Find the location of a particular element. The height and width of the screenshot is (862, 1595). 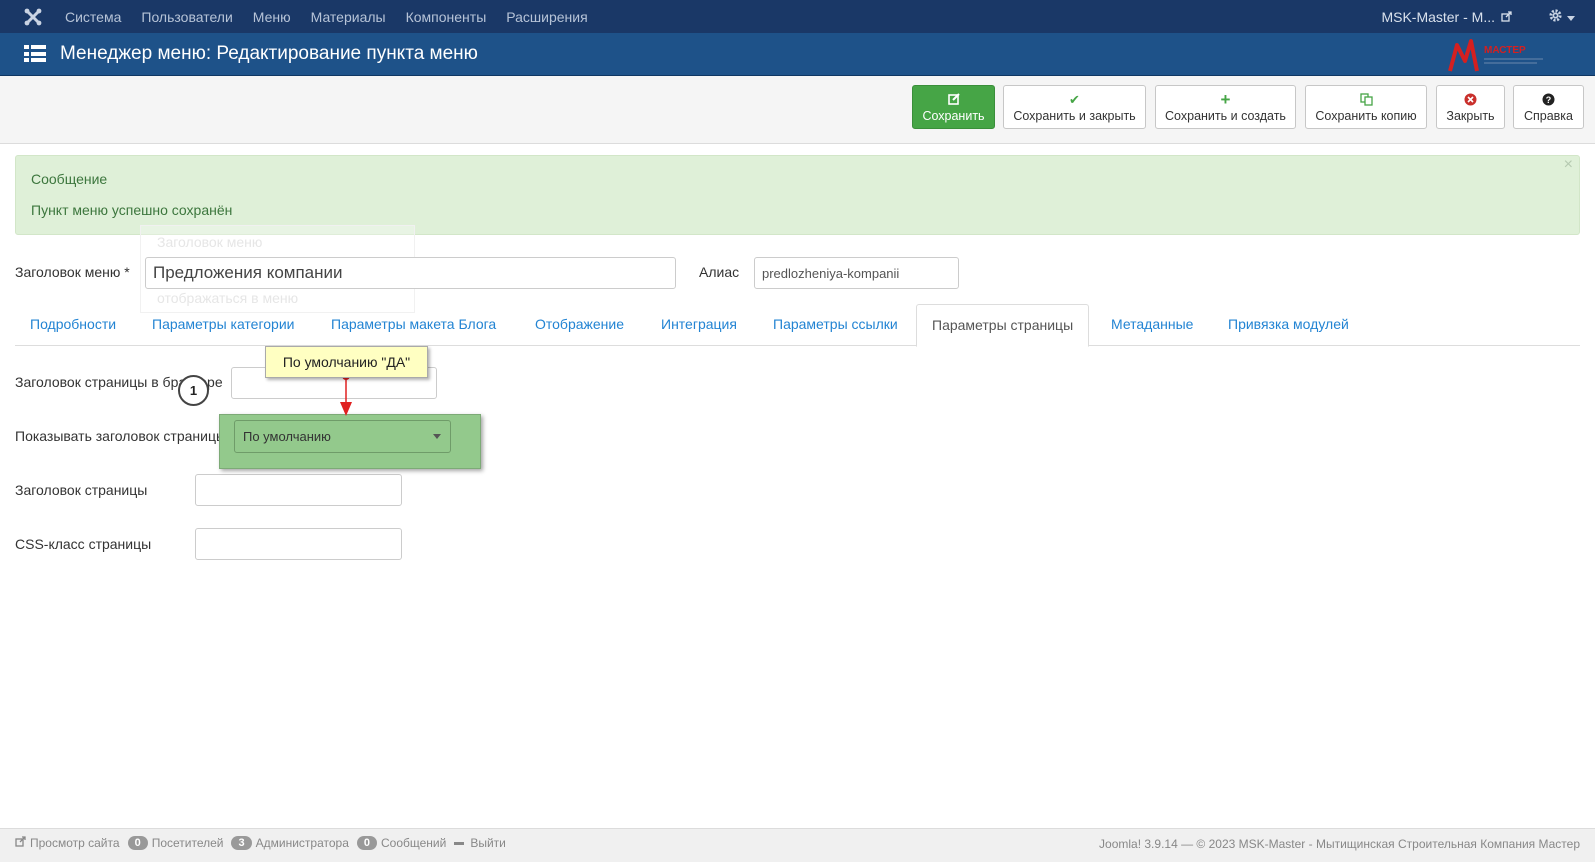

nav-menus: Меню is located at coordinates (272, 17).